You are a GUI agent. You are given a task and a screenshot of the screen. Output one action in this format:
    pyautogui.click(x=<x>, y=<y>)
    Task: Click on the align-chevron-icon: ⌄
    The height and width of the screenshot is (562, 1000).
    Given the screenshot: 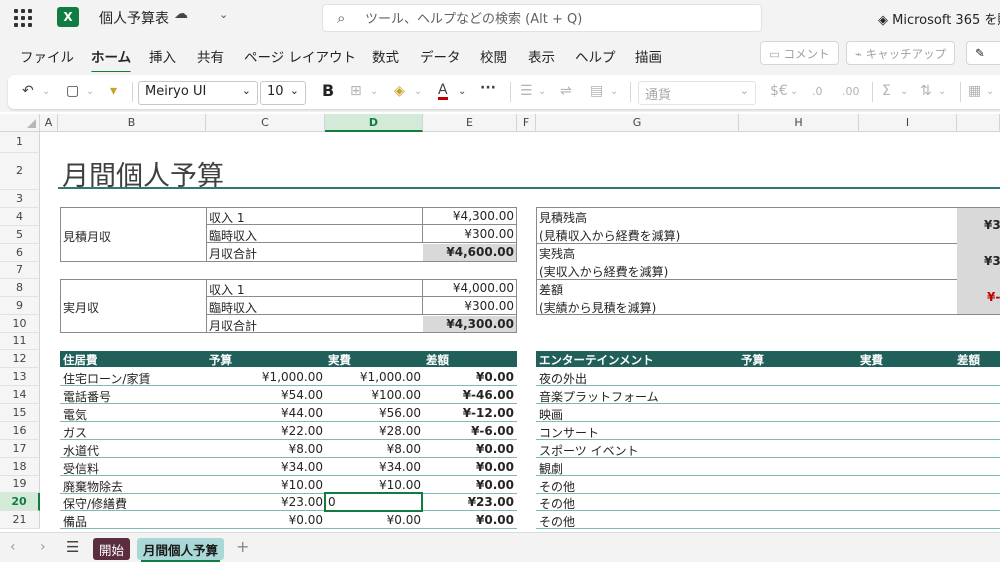 What is the action you would take?
    pyautogui.click(x=542, y=91)
    